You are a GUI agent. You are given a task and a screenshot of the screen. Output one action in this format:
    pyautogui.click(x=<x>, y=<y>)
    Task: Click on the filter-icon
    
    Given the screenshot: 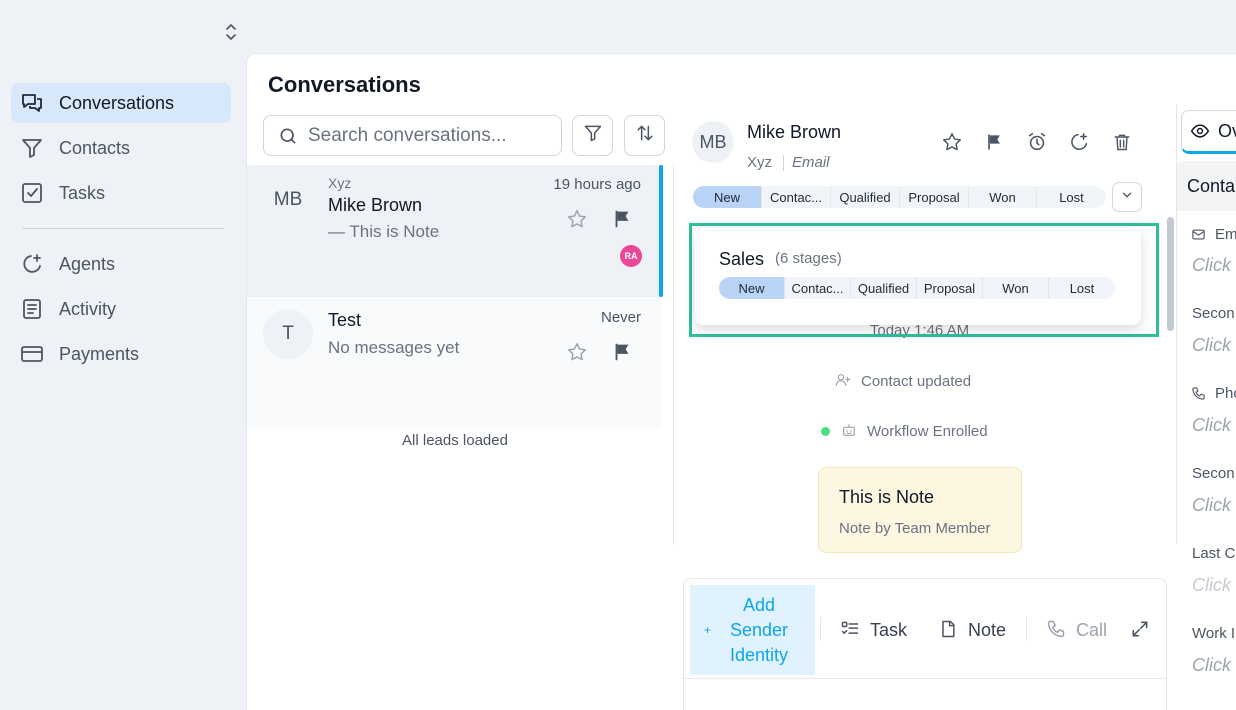 What is the action you would take?
    pyautogui.click(x=593, y=135)
    